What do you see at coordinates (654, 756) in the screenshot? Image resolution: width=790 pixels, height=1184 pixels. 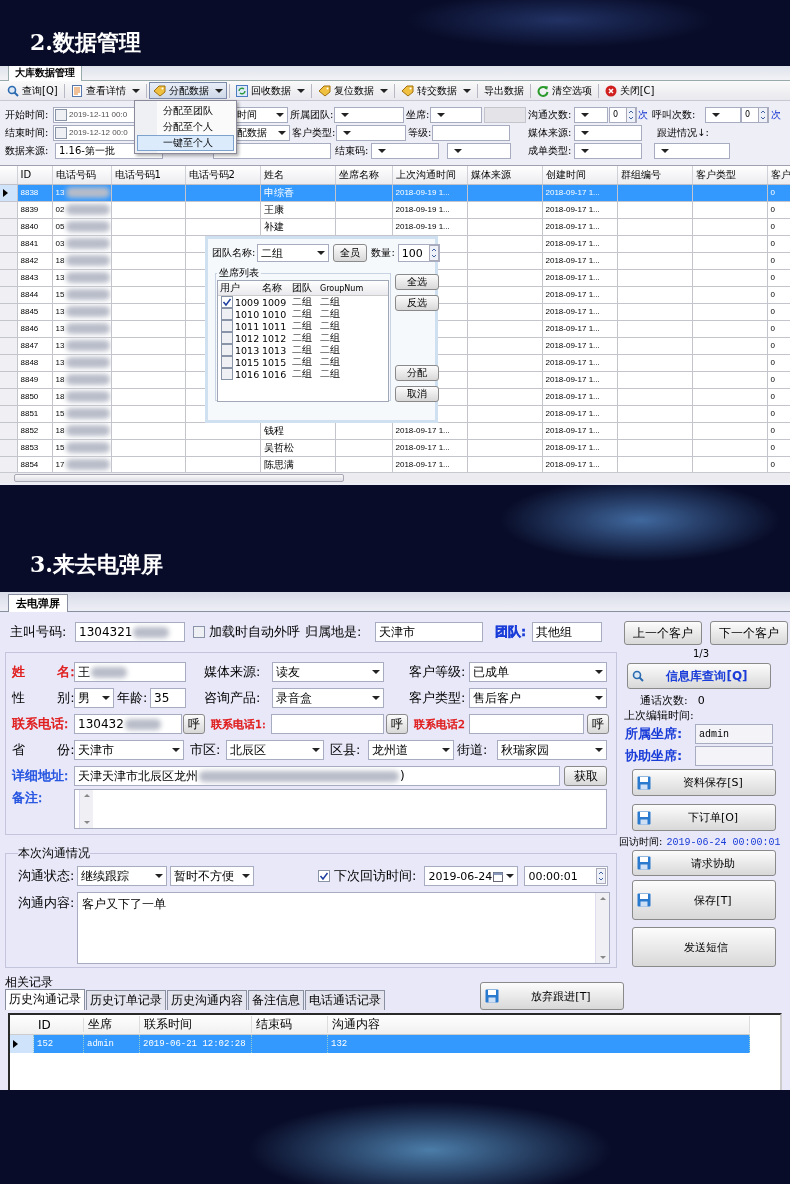 I see `field-label: 协助坐席:` at bounding box center [654, 756].